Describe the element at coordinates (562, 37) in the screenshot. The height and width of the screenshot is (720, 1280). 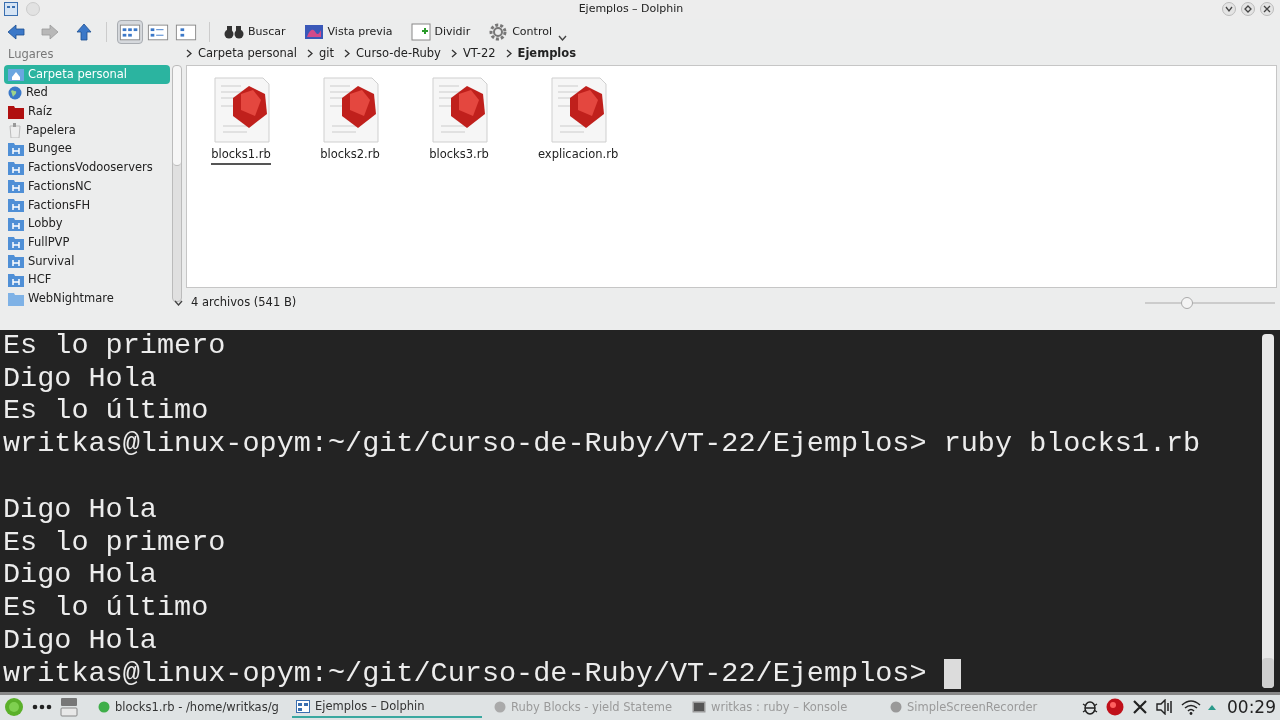
I see `more-chevron-icon` at that location.